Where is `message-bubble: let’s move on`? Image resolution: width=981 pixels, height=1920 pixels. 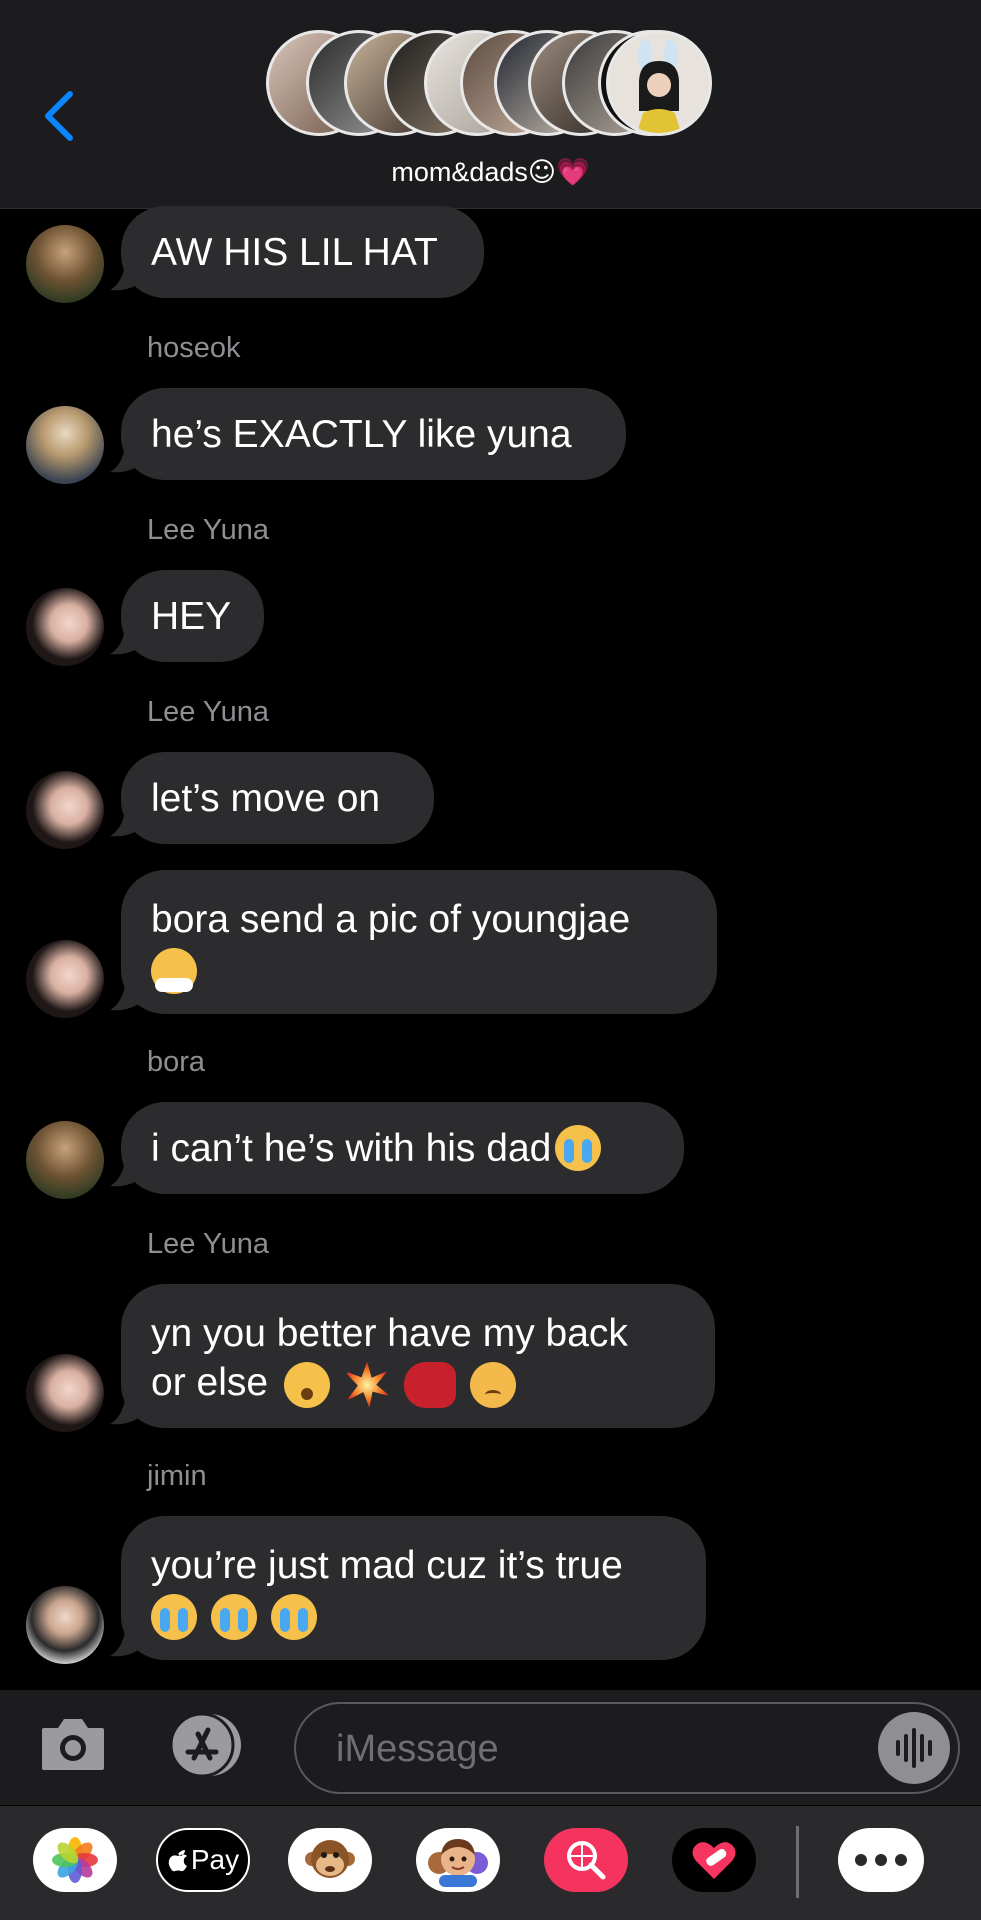
message-bubble: let’s move on is located at coordinates (277, 798).